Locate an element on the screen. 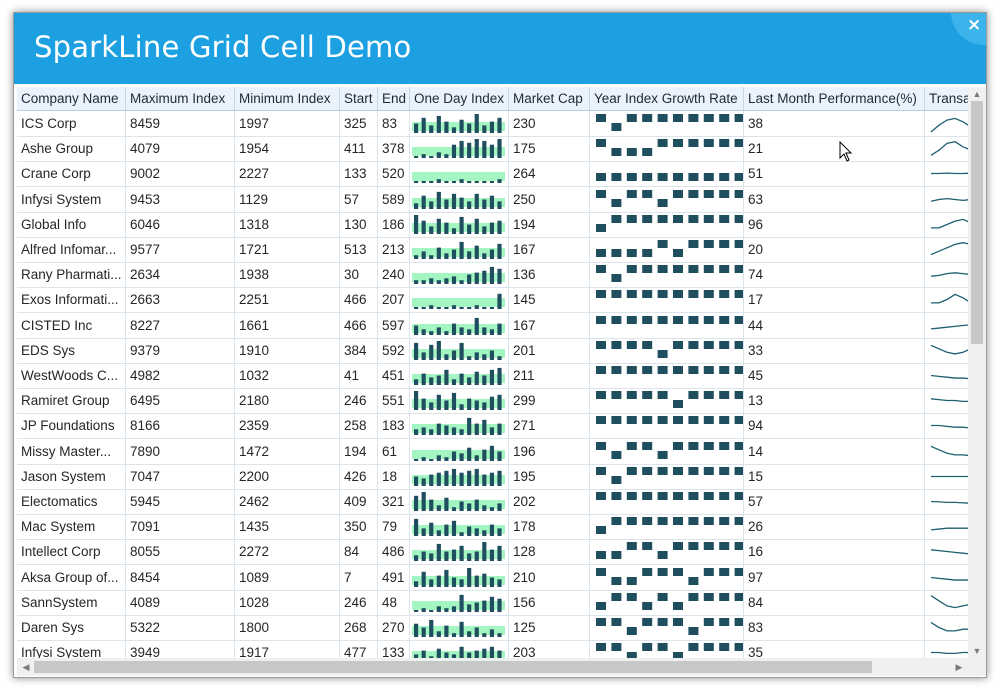 Image resolution: width=1005 pixels, height=699 pixels. maximum-index-cell: 7047 is located at coordinates (180, 476).